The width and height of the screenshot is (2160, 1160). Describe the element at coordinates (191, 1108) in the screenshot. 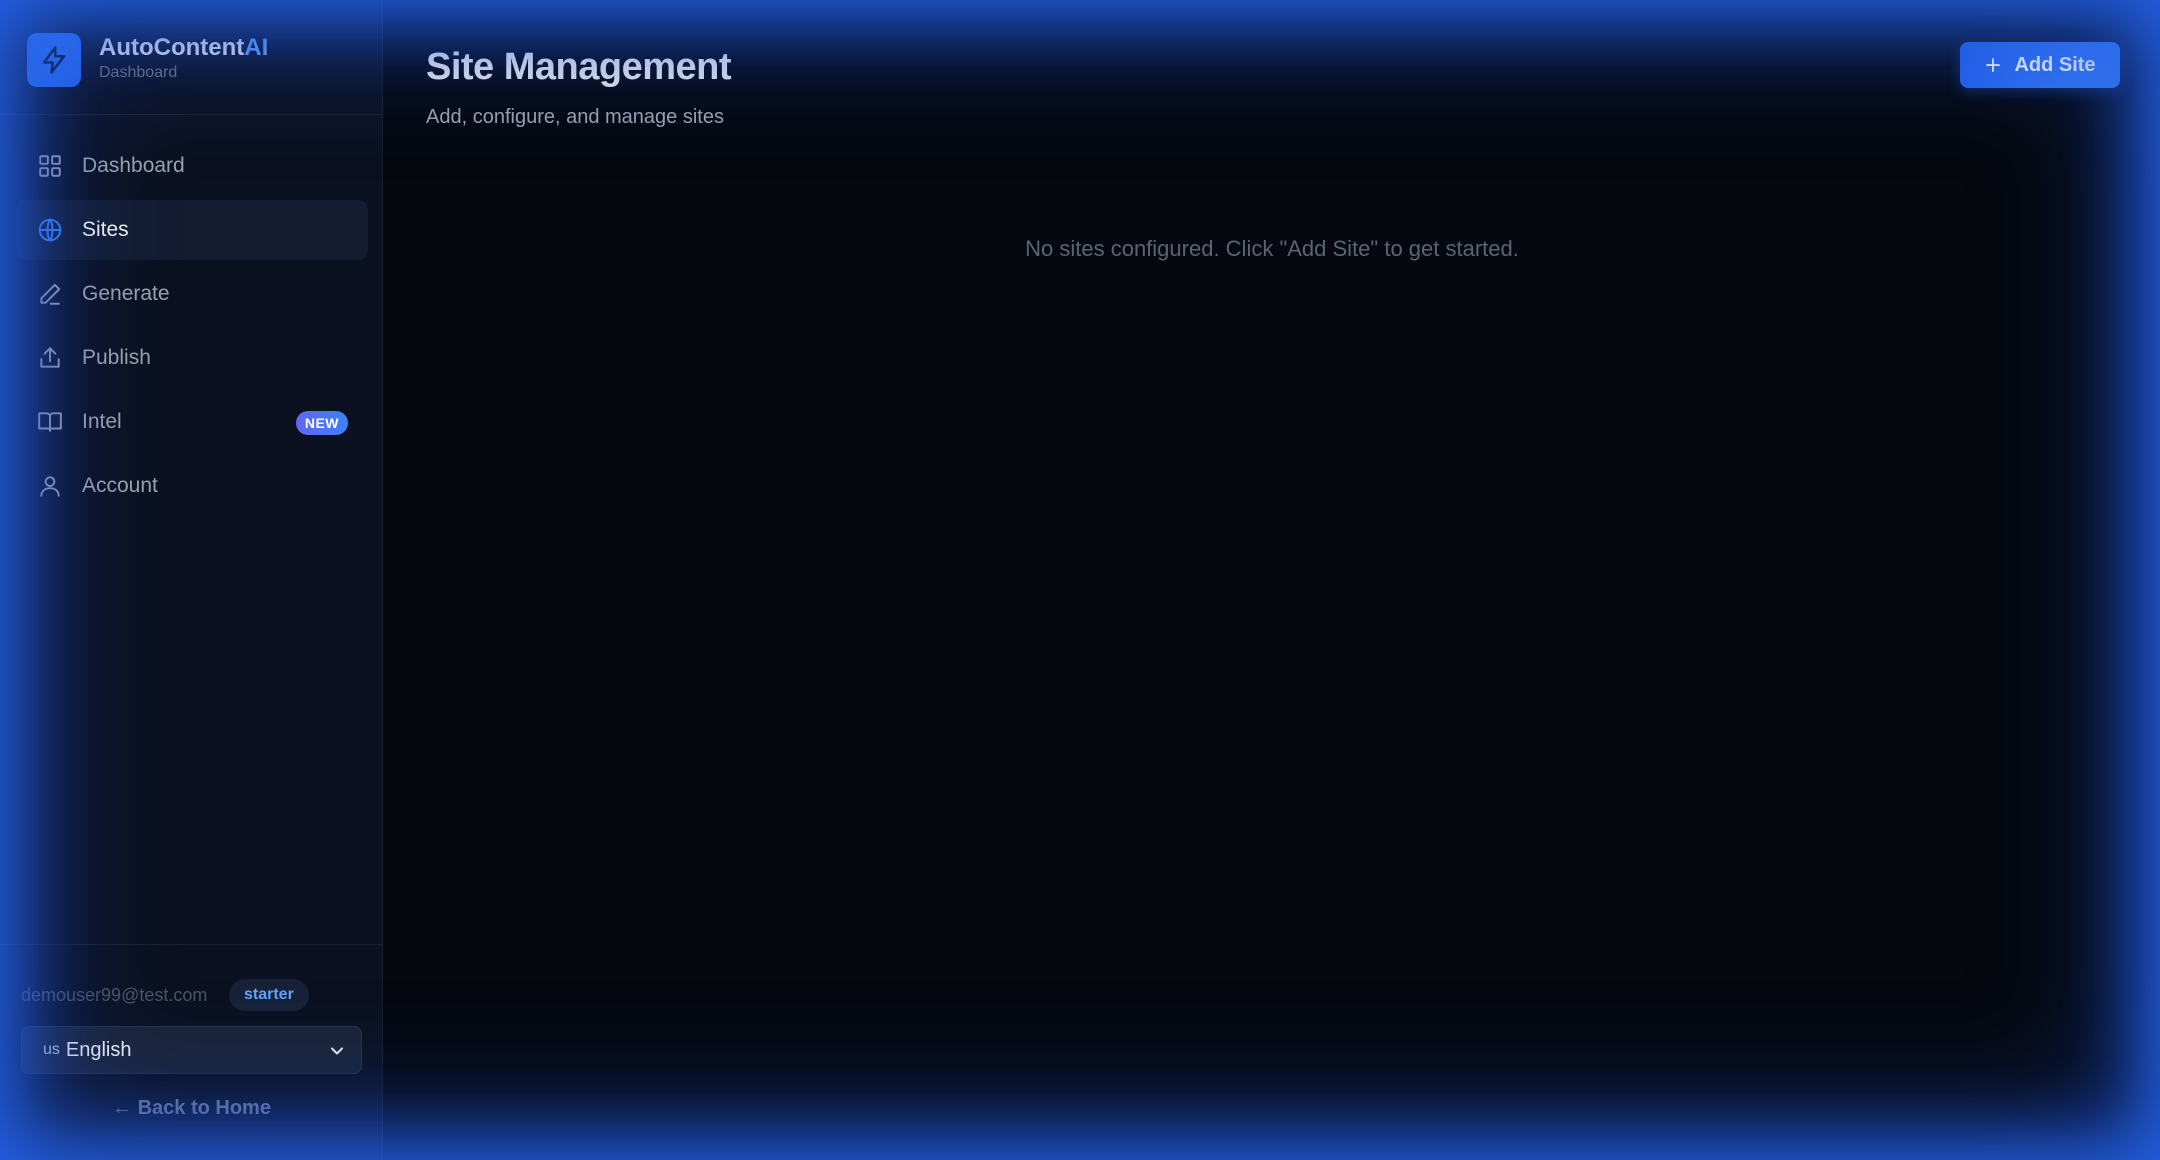

I see `back-to-home-link: ← Back to Home` at that location.